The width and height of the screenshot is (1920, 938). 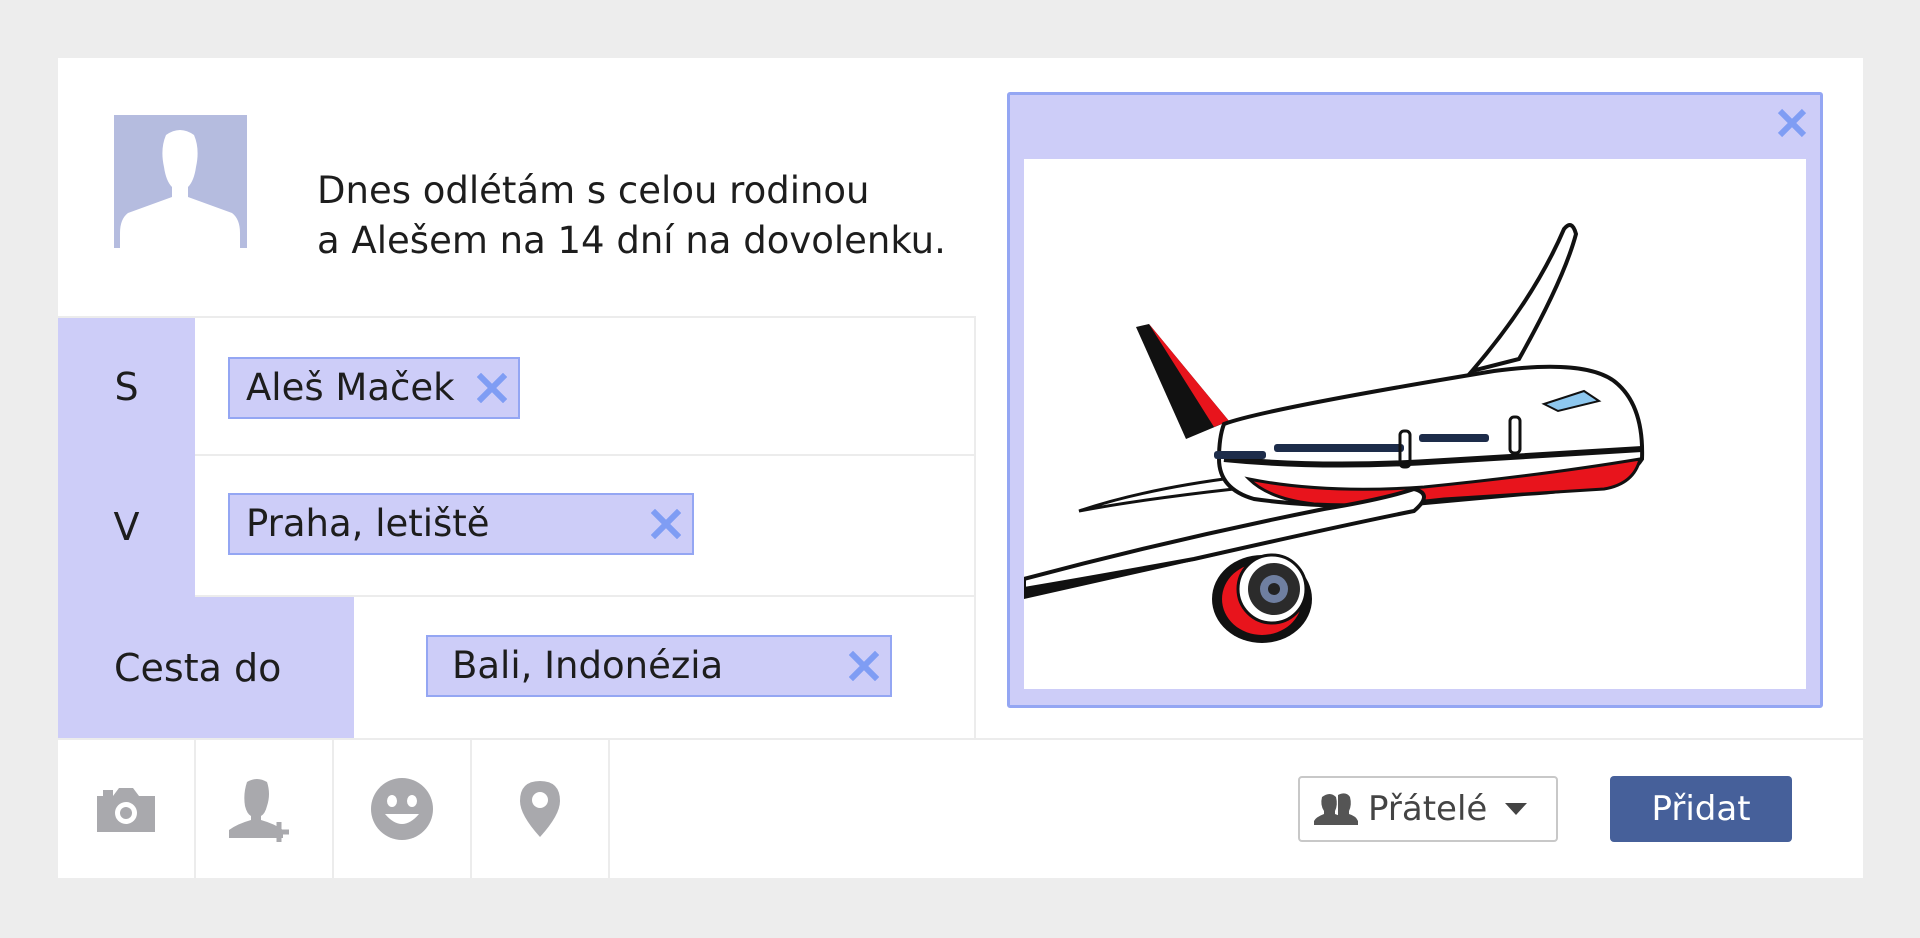 What do you see at coordinates (631, 240) in the screenshot?
I see `status-line-2: a Alešem na 14 dní na dovolenku.` at bounding box center [631, 240].